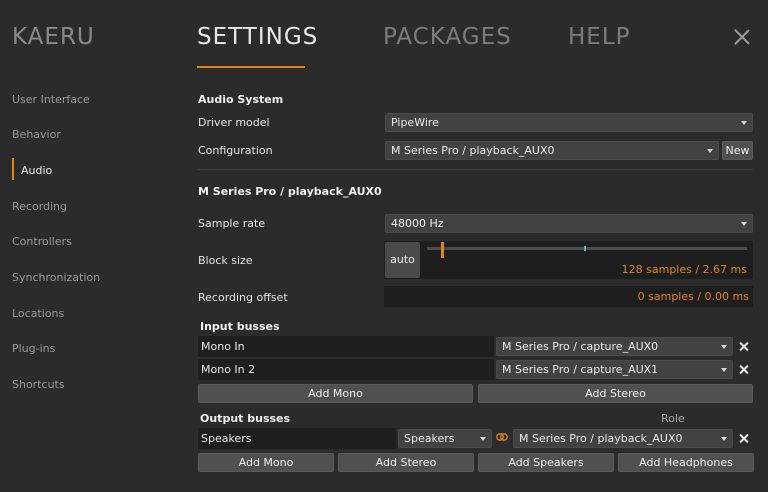 This screenshot has width=768, height=492. I want to click on slider-default-marker, so click(585, 248).